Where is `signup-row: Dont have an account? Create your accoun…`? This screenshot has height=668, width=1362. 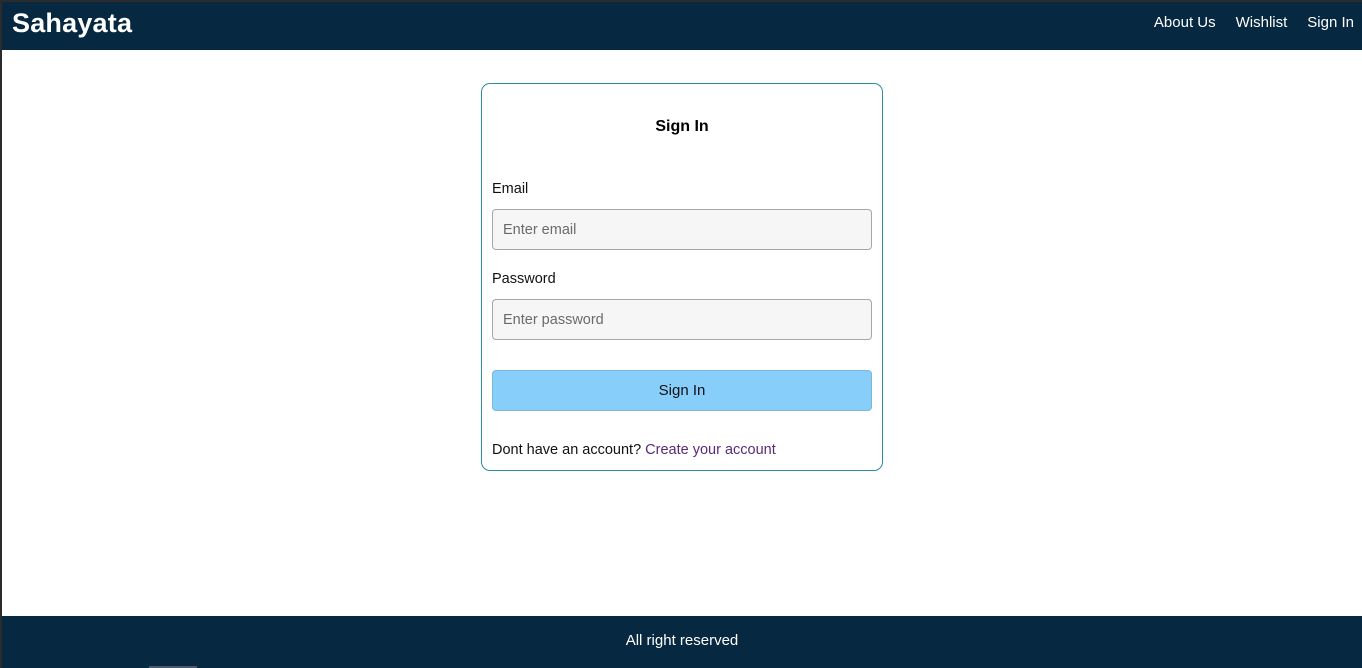
signup-row: Dont have an account? Create your accoun… is located at coordinates (634, 450).